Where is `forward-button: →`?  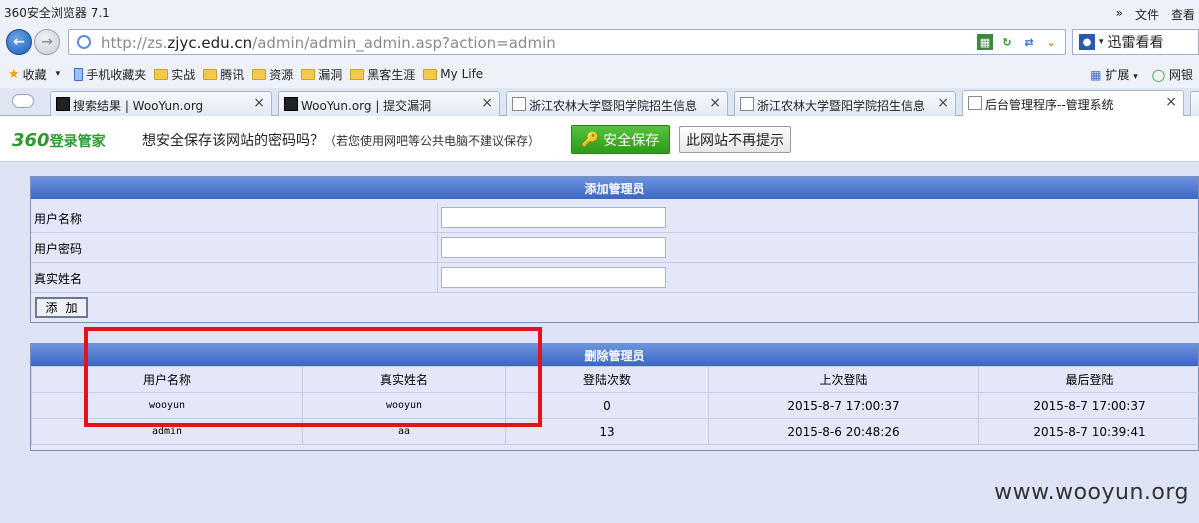
forward-button: → is located at coordinates (47, 42).